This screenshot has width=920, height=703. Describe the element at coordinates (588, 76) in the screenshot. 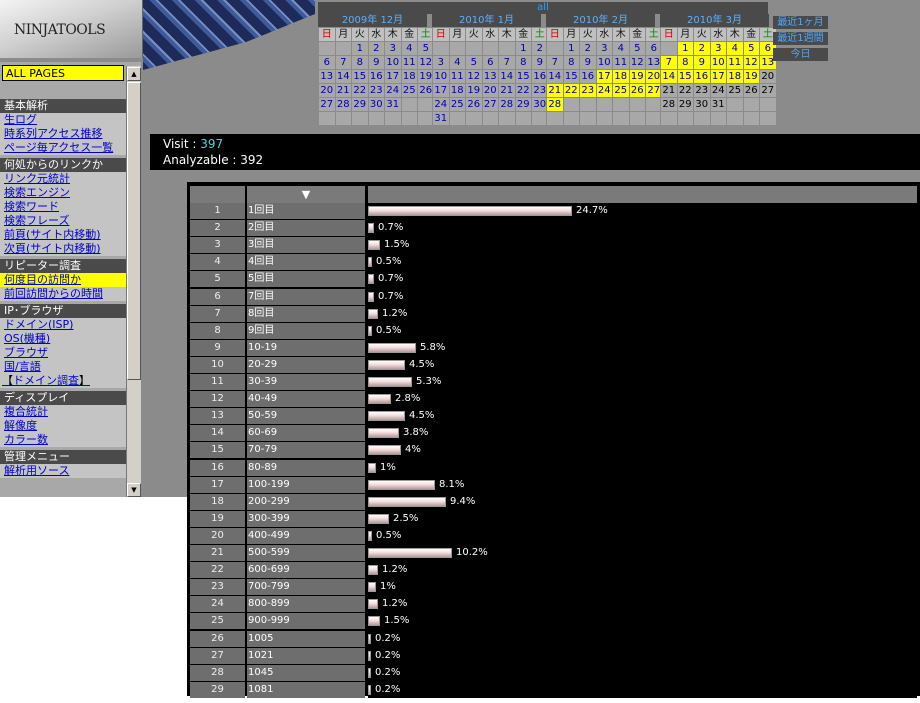

I see `calendar-day: 16` at that location.